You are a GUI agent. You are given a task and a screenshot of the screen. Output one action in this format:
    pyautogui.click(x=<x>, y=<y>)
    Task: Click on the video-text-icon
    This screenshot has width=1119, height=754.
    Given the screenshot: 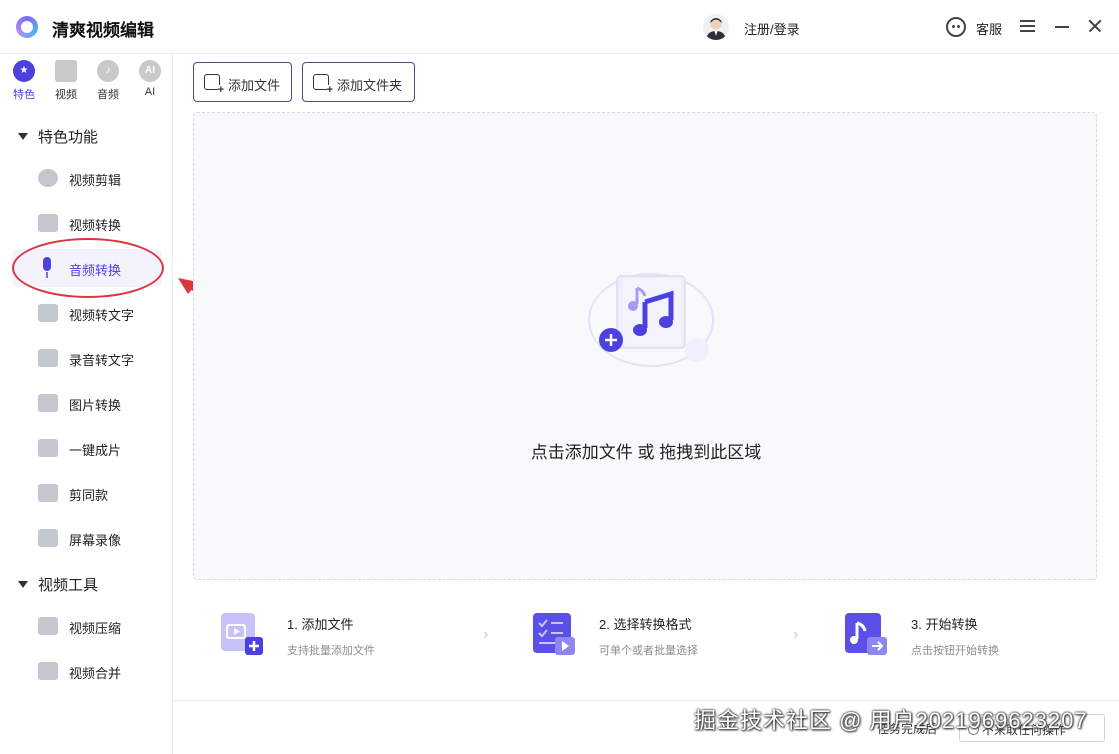 What is the action you would take?
    pyautogui.click(x=48, y=313)
    